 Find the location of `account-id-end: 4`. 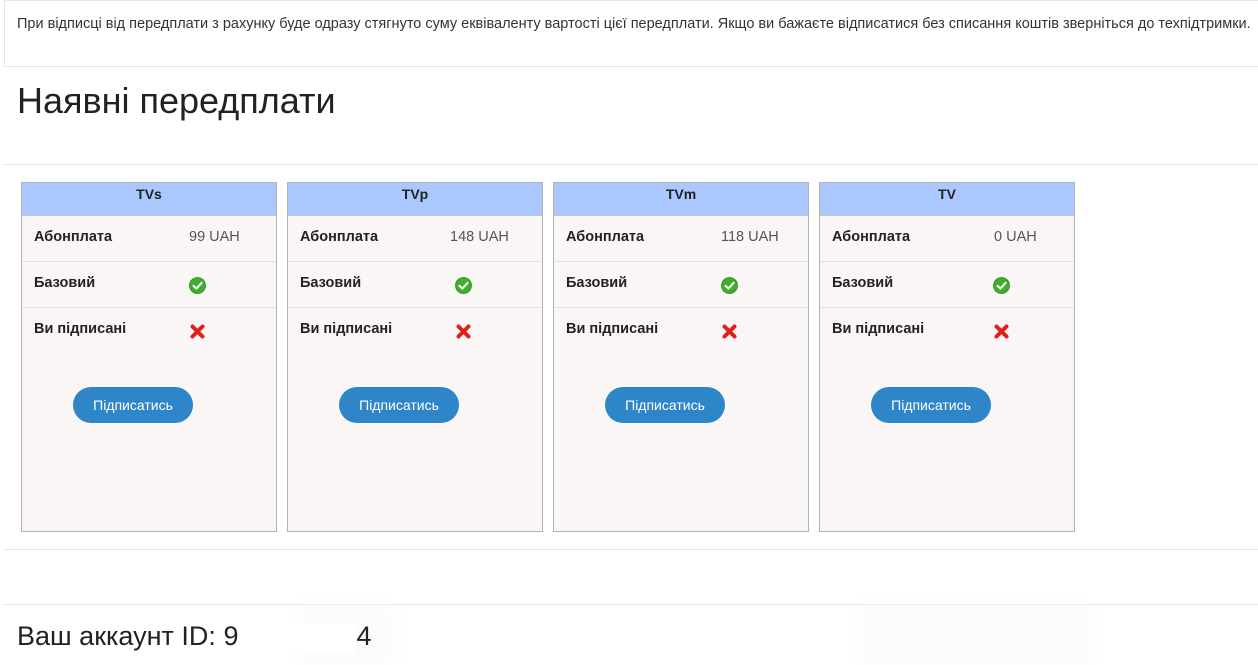

account-id-end: 4 is located at coordinates (364, 636).